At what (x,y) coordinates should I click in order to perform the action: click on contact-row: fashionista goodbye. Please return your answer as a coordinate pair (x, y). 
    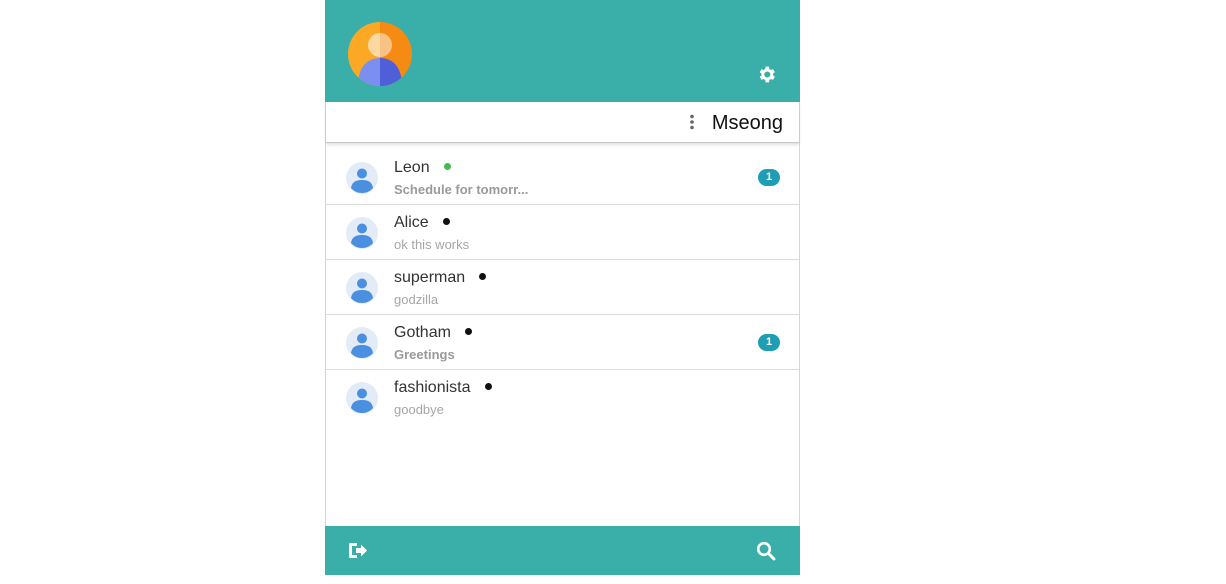
    Looking at the image, I should click on (562, 397).